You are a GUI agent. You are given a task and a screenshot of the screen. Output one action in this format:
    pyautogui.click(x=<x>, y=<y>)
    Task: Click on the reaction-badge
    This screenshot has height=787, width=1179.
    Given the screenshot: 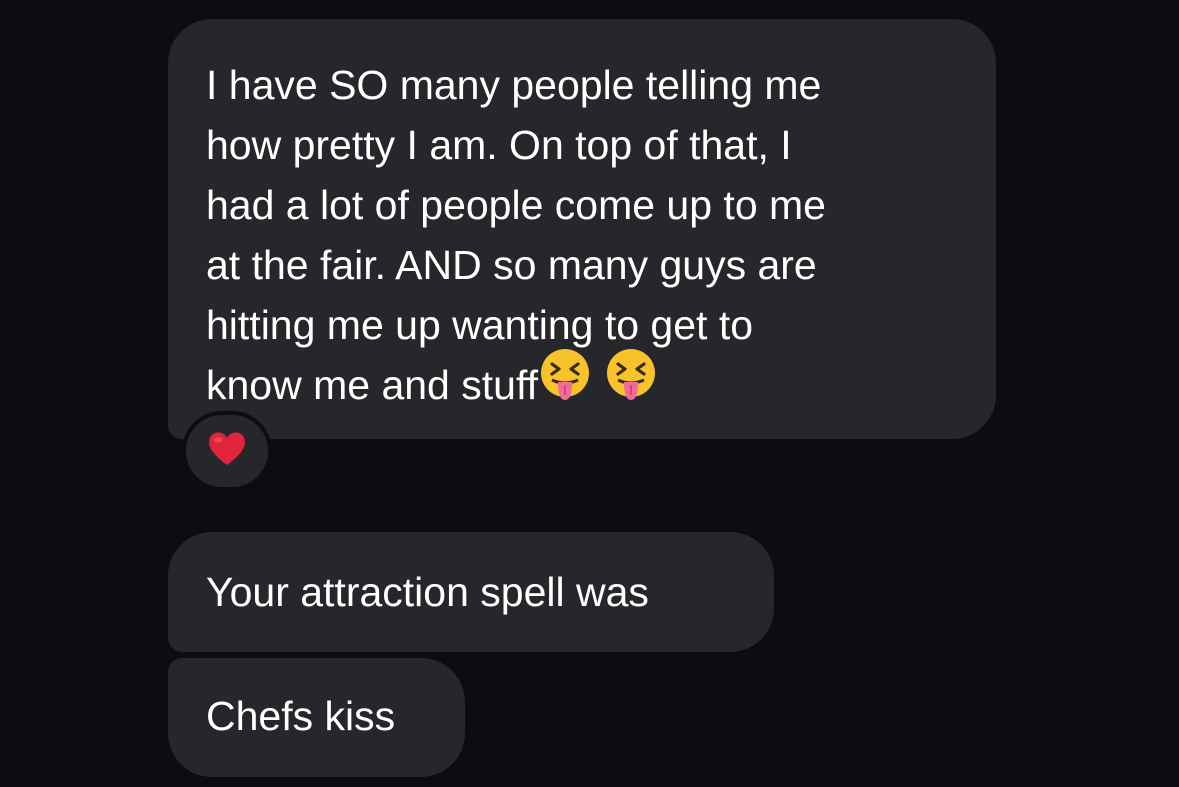 What is the action you would take?
    pyautogui.click(x=227, y=451)
    